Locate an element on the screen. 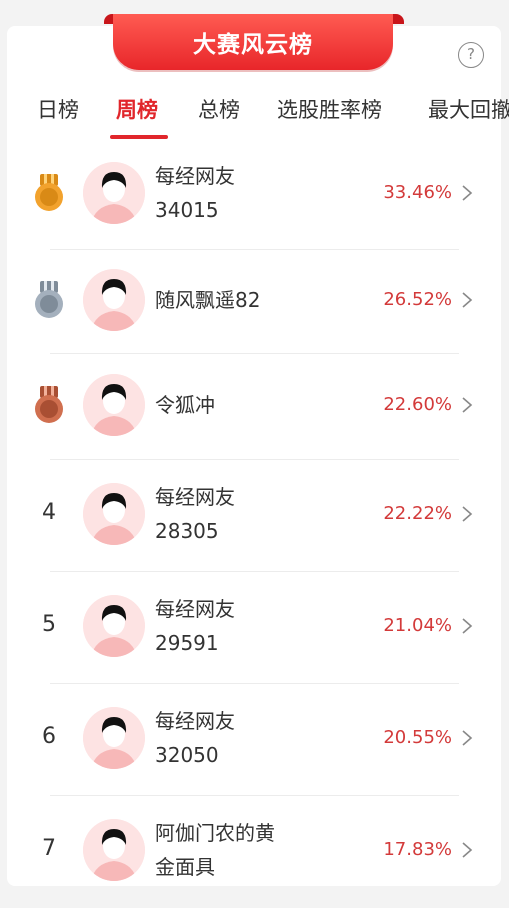 Image resolution: width=509 pixels, height=908 pixels. return-percent: 22.22% is located at coordinates (417, 513).